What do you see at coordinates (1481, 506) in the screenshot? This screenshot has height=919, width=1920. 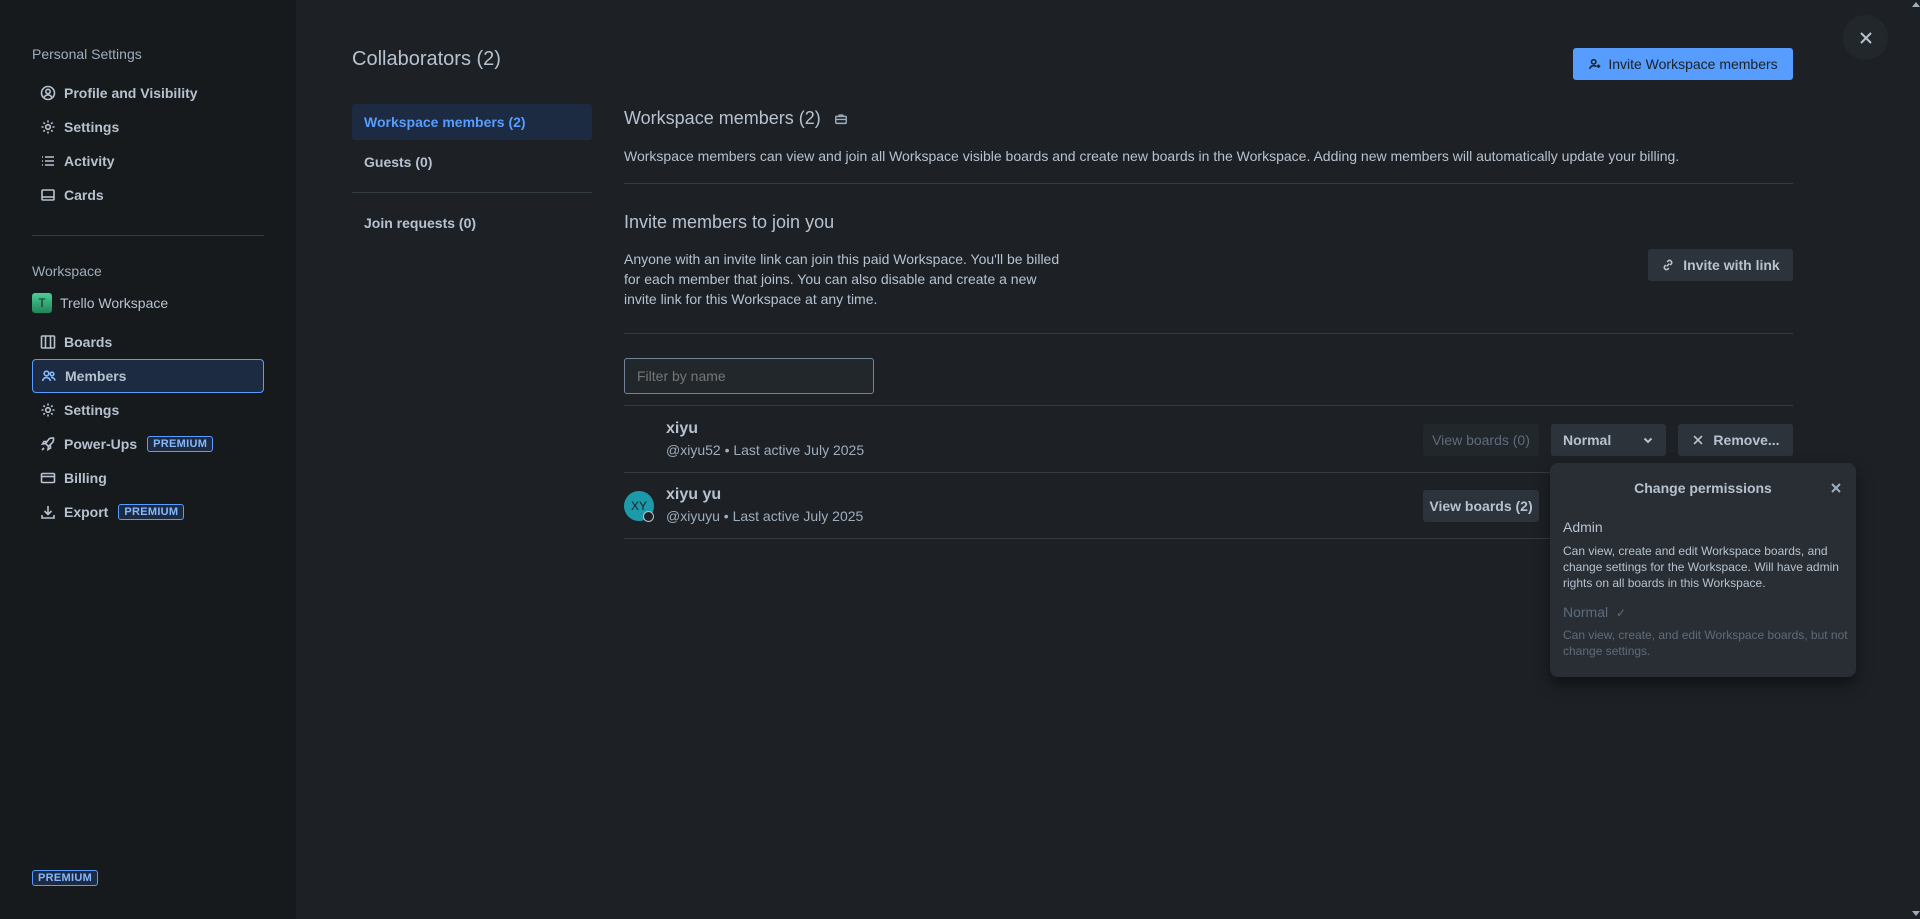 I see `view-boards-button: View boards (2)` at bounding box center [1481, 506].